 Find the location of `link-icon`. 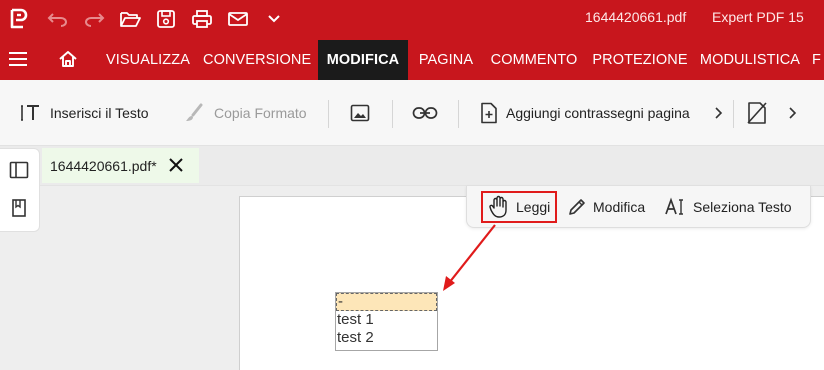

link-icon is located at coordinates (425, 113).